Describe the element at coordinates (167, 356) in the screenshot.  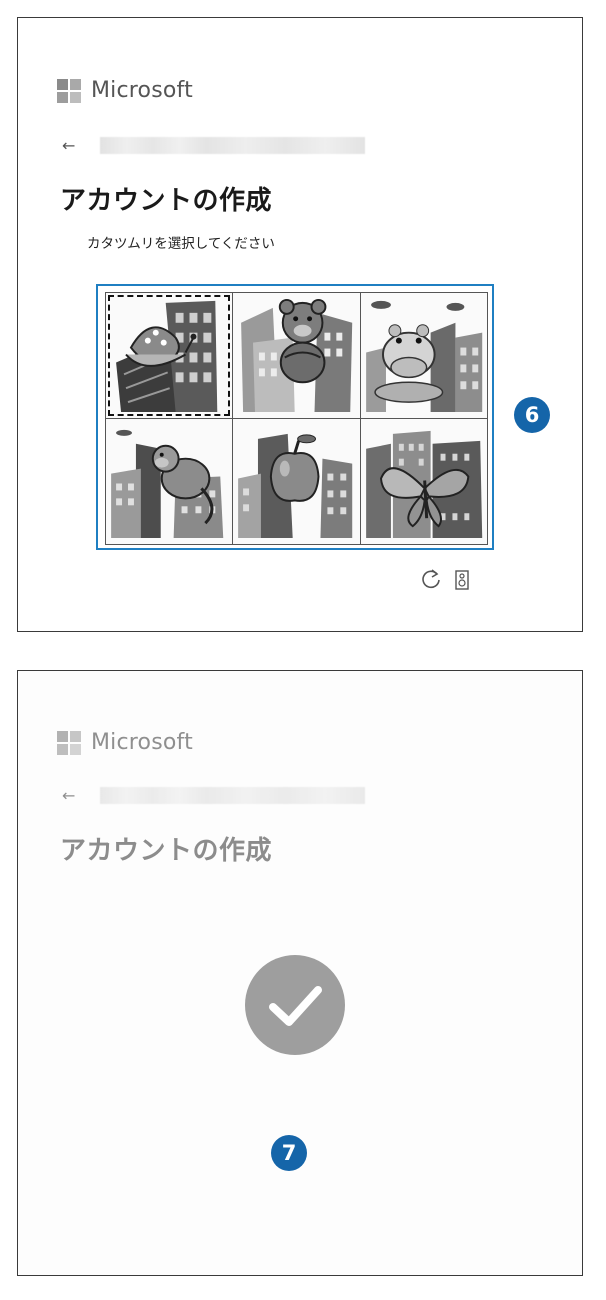
I see `snail-icon` at that location.